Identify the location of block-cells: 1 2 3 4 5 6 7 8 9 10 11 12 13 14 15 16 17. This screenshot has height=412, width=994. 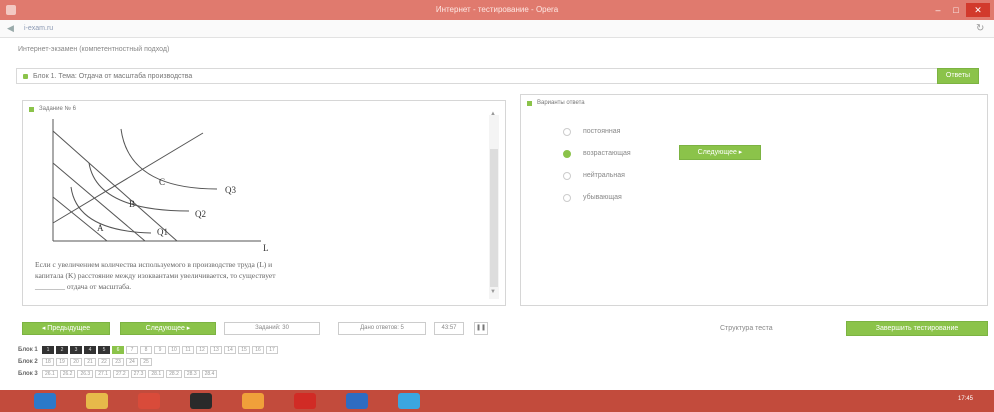
(160, 350).